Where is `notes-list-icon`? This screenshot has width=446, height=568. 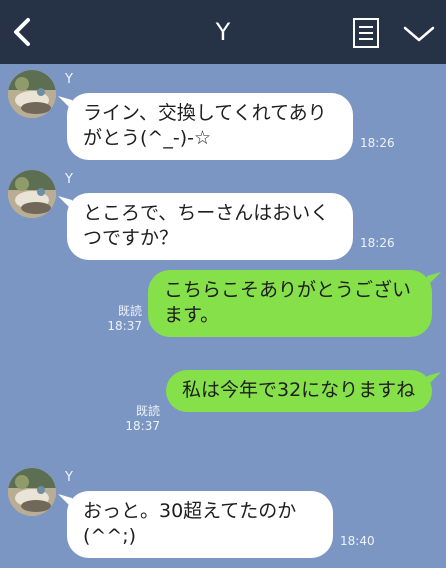 notes-list-icon is located at coordinates (366, 33).